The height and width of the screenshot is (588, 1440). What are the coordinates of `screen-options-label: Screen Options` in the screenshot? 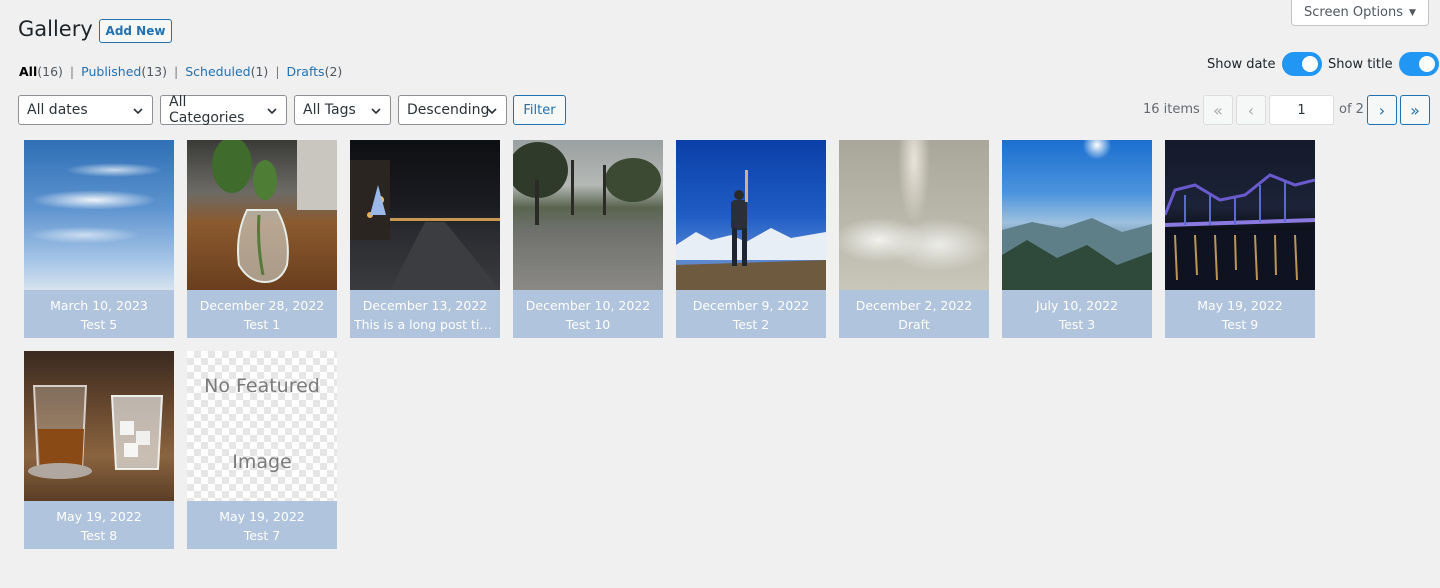 It's located at (1354, 12).